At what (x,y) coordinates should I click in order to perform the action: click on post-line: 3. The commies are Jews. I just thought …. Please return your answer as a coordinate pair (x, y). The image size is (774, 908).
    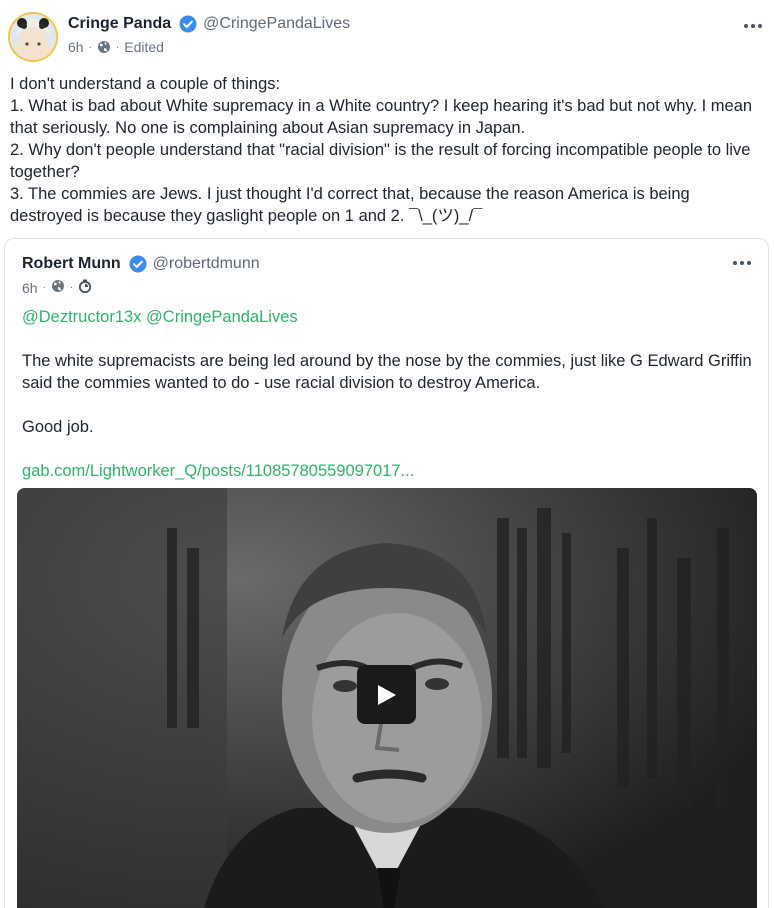
    Looking at the image, I should click on (350, 205).